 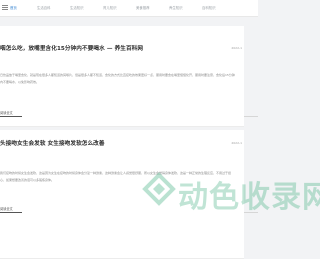 I want to click on watermark: 动色收录网, so click(x=230, y=192).